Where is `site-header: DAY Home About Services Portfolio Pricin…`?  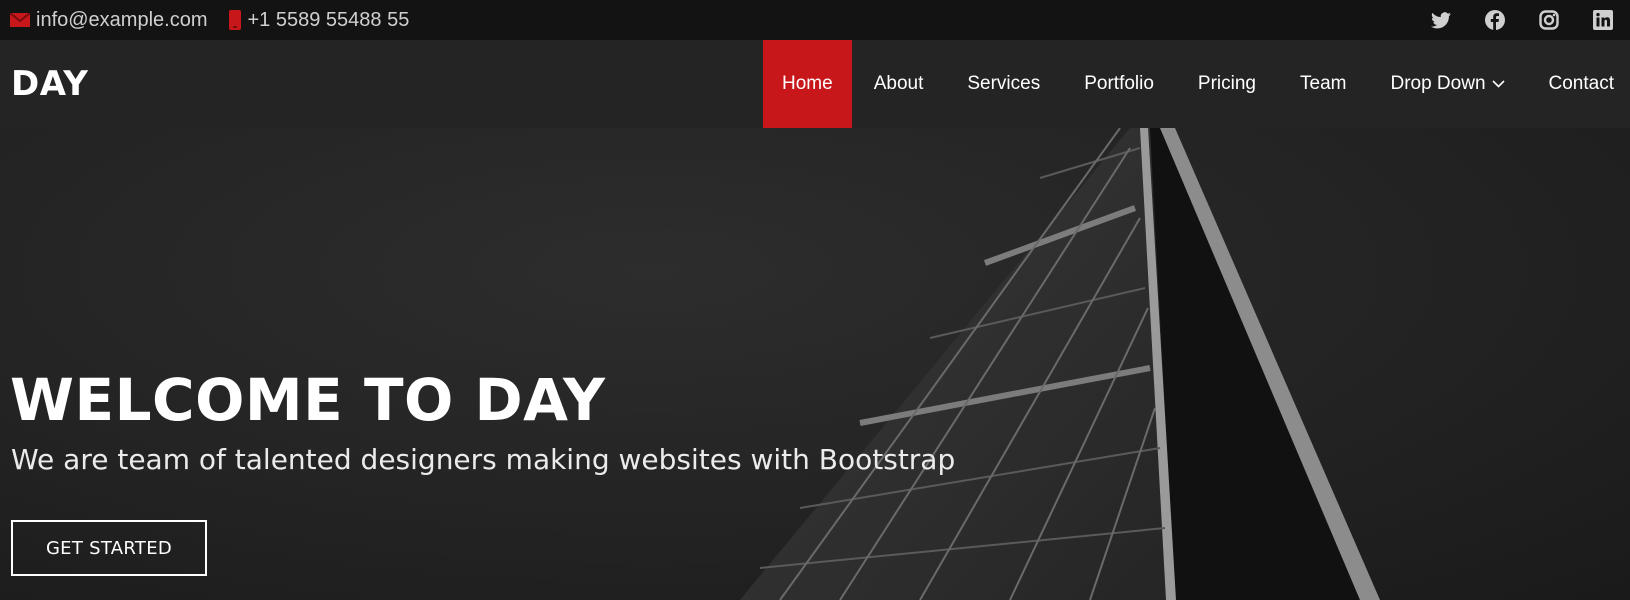 site-header: DAY Home About Services Portfolio Pricin… is located at coordinates (815, 84).